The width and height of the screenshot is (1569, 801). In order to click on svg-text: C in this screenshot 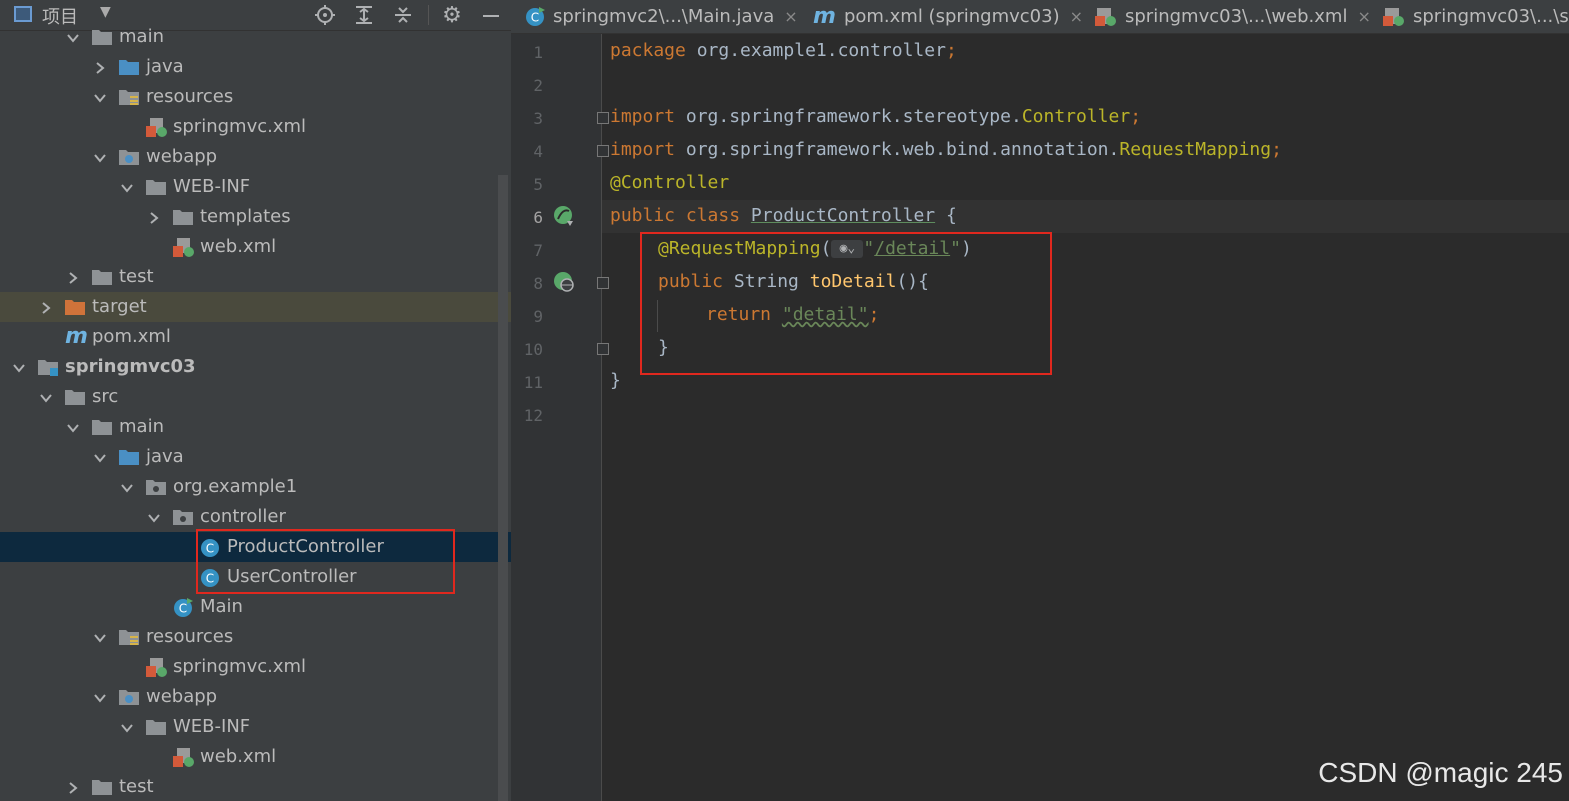, I will do `click(183, 609)`.